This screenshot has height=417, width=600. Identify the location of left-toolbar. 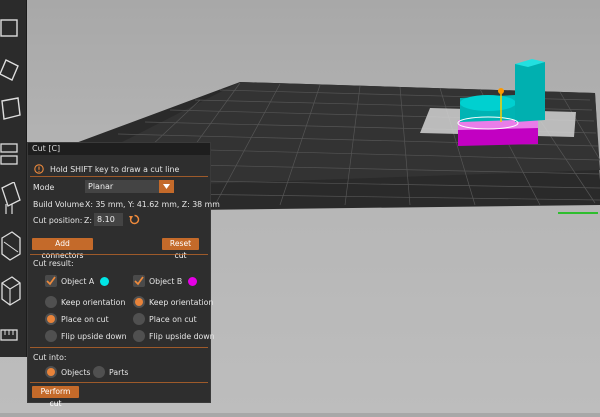
(13, 178).